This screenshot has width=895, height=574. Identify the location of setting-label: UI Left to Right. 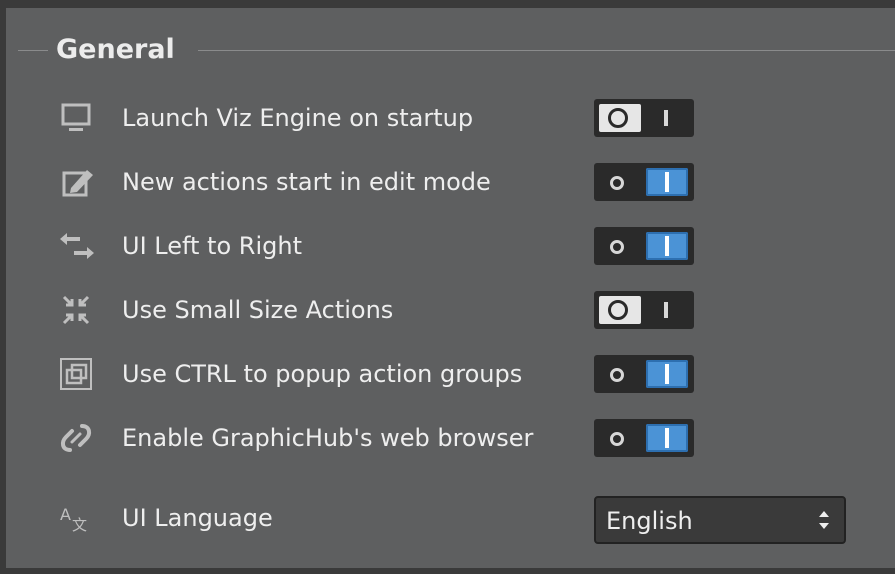
(212, 246).